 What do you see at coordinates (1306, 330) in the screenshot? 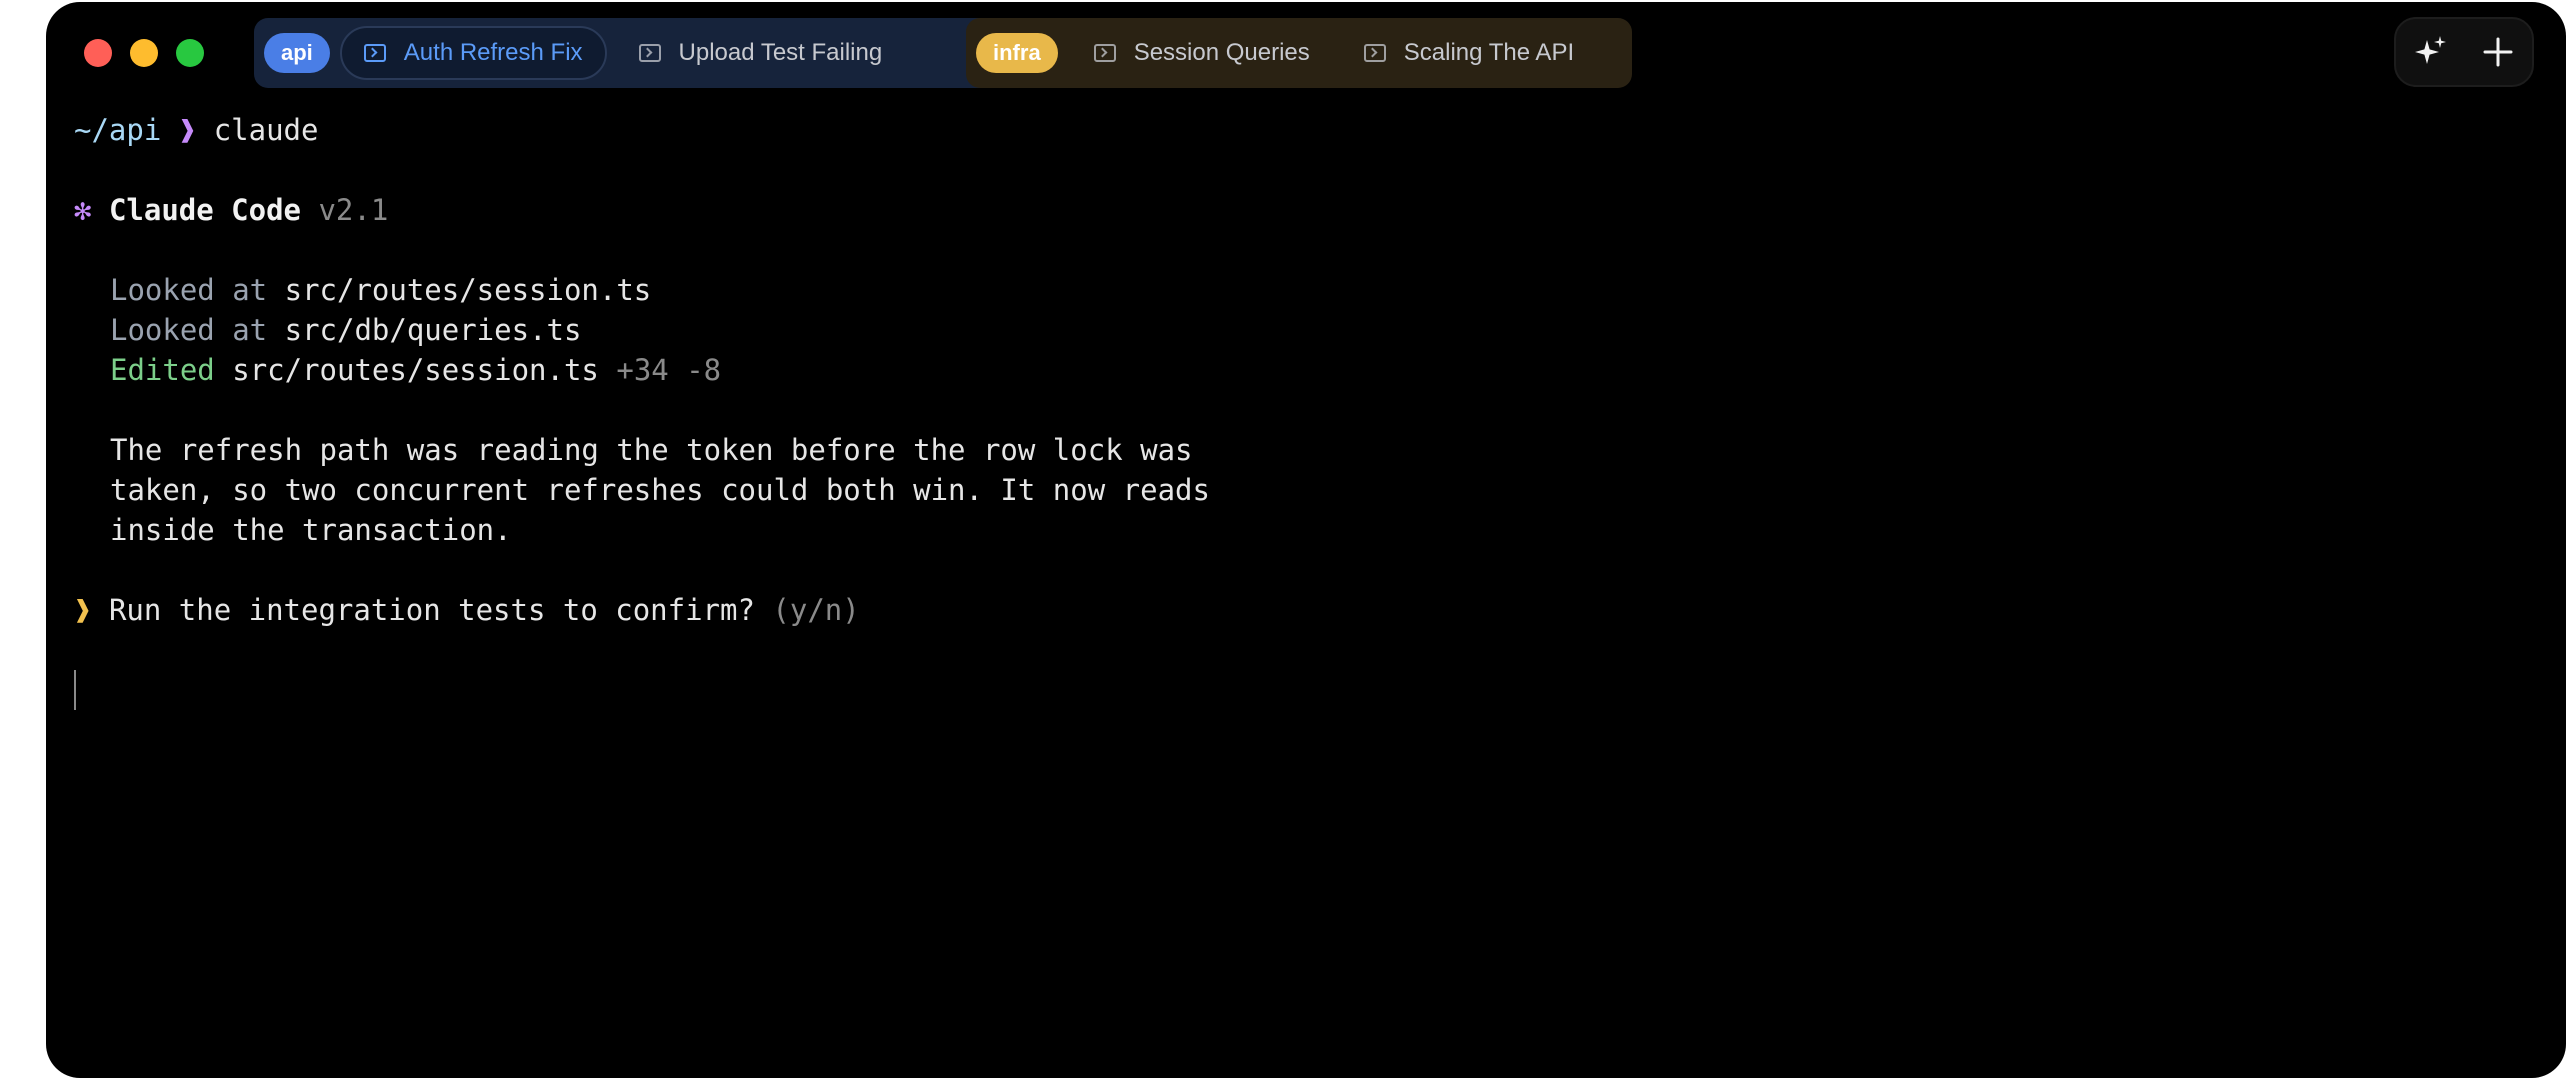
I see `activity-line: Looked at src/db/queries.ts` at bounding box center [1306, 330].